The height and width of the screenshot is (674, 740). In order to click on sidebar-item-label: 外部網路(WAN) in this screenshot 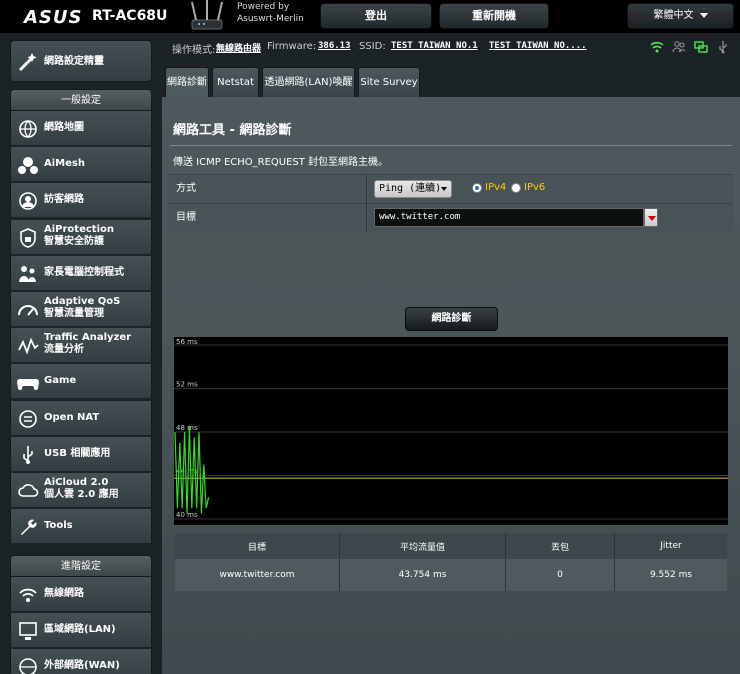, I will do `click(97, 666)`.